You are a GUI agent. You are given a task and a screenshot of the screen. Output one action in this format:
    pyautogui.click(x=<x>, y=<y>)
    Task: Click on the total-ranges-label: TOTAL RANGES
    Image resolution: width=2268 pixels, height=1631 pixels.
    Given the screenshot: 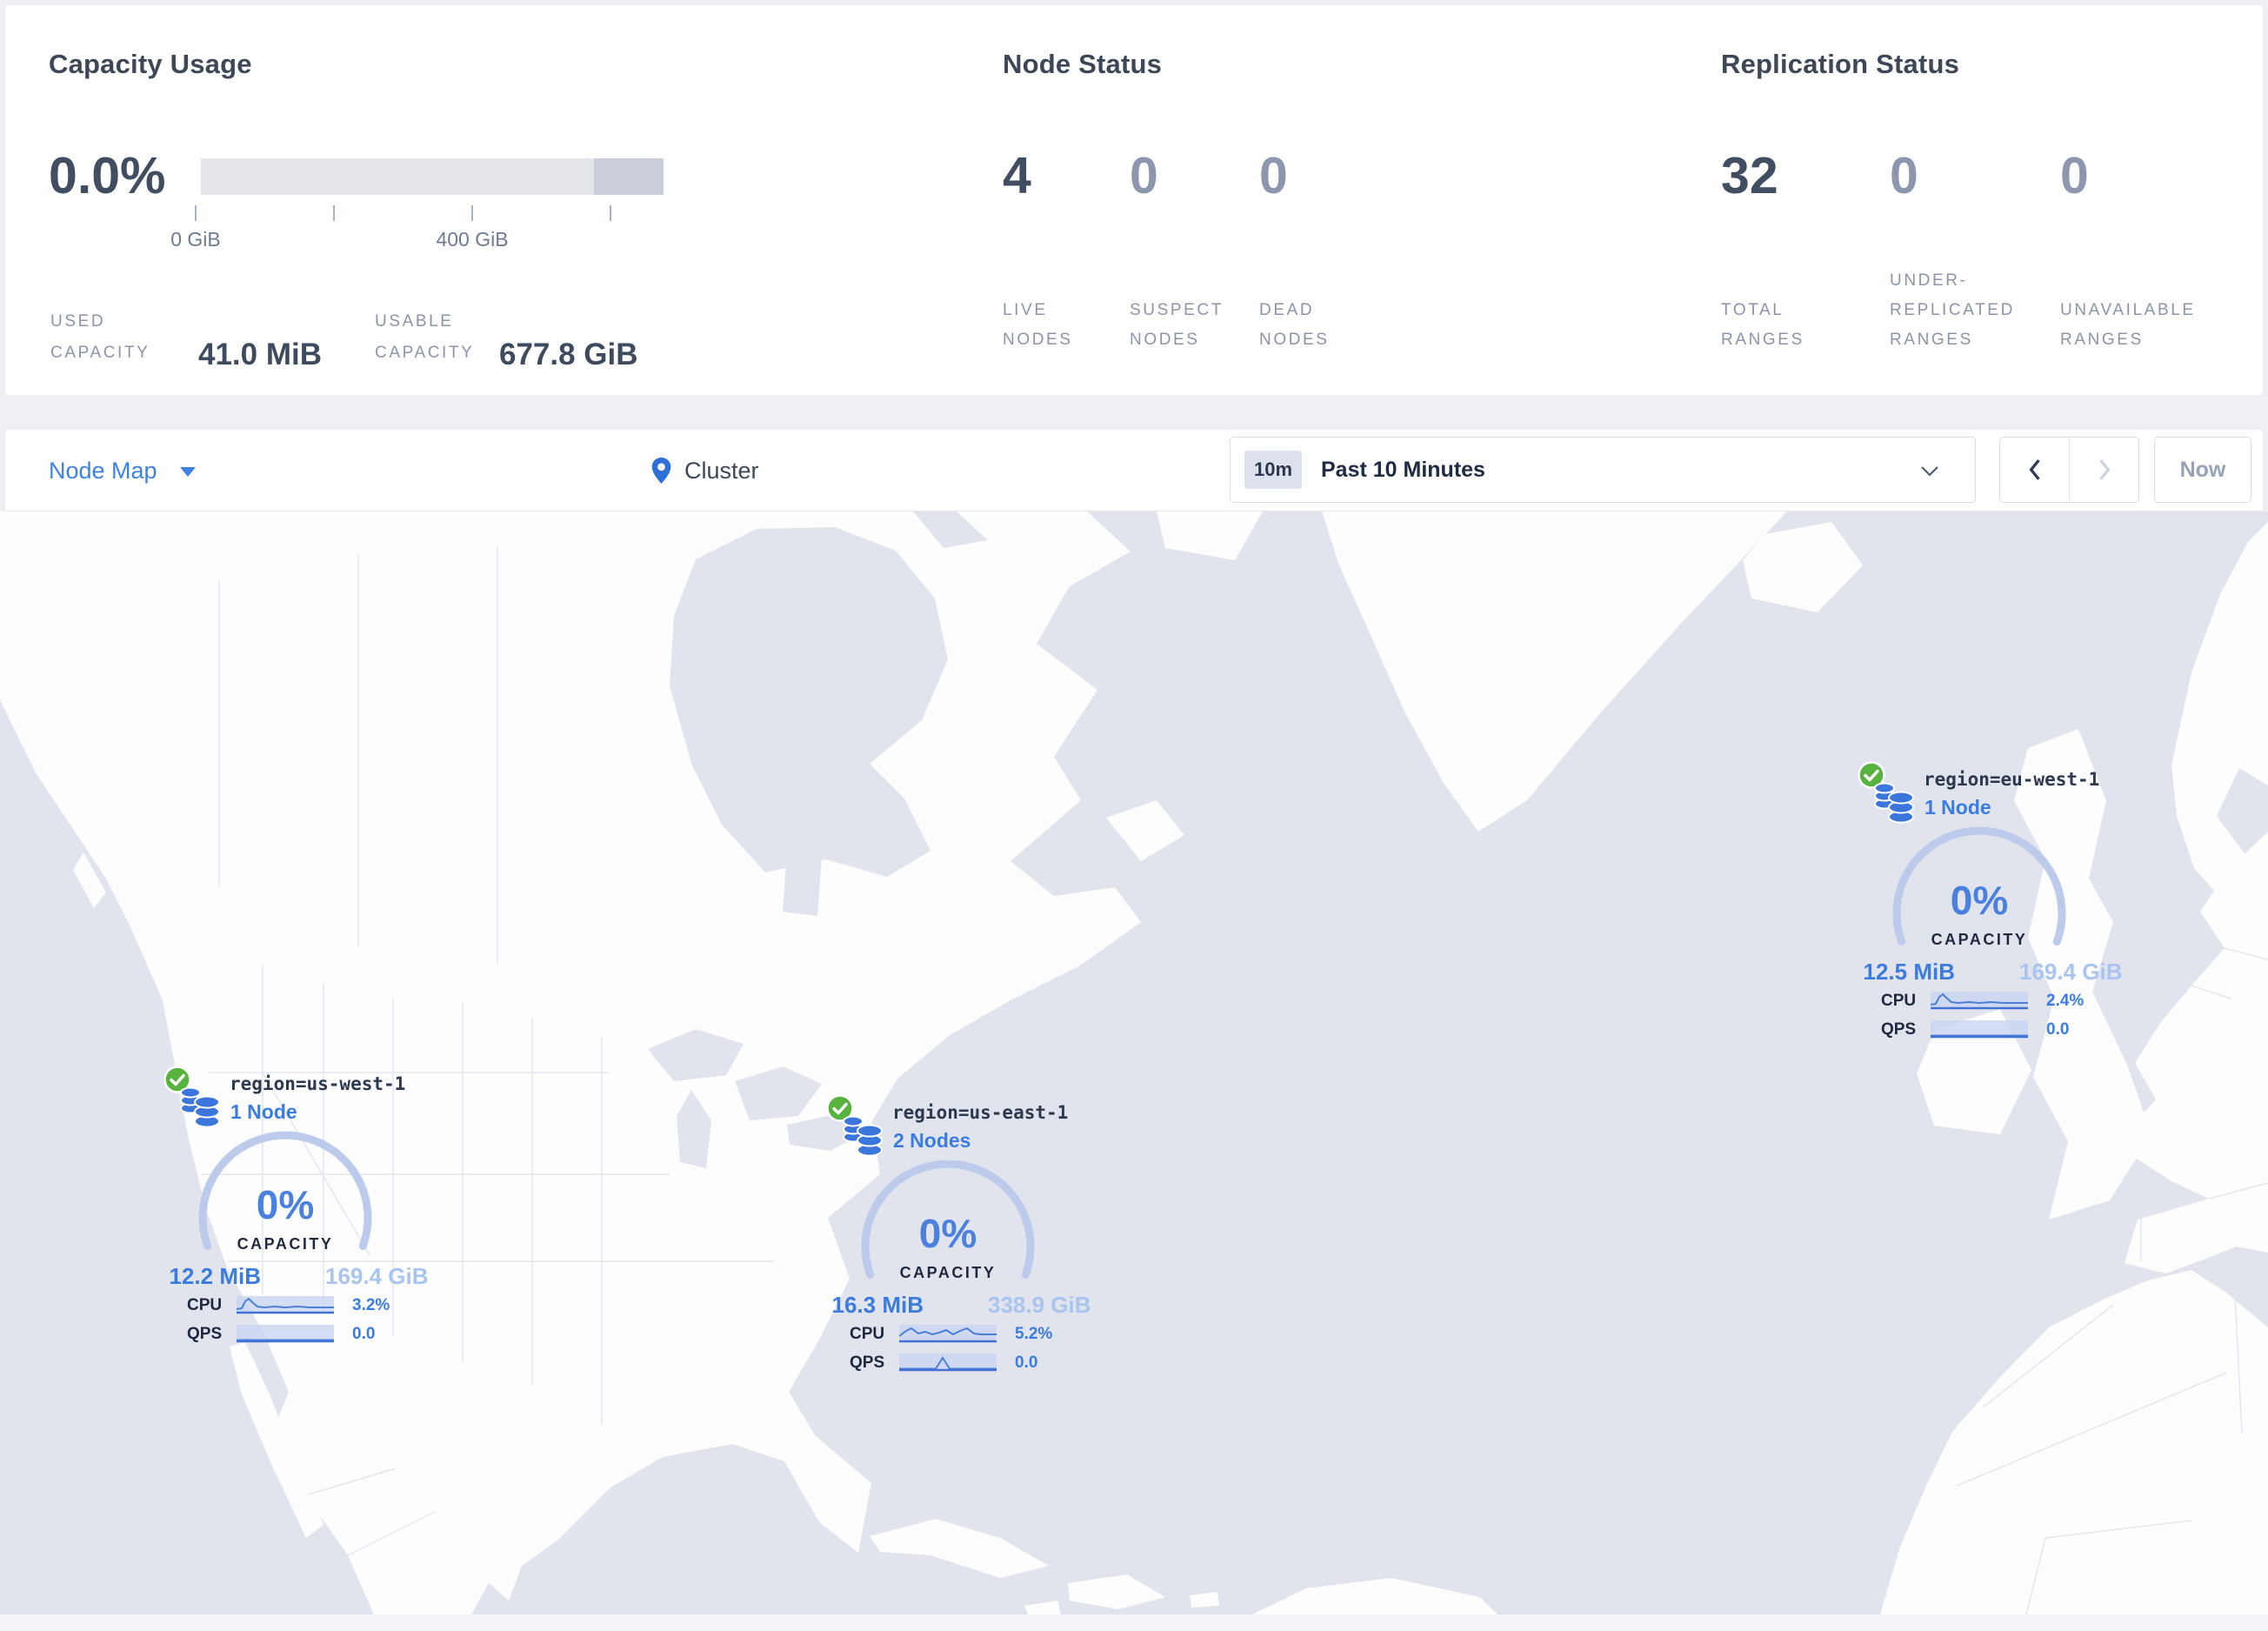 What is the action you would take?
    pyautogui.click(x=1762, y=325)
    